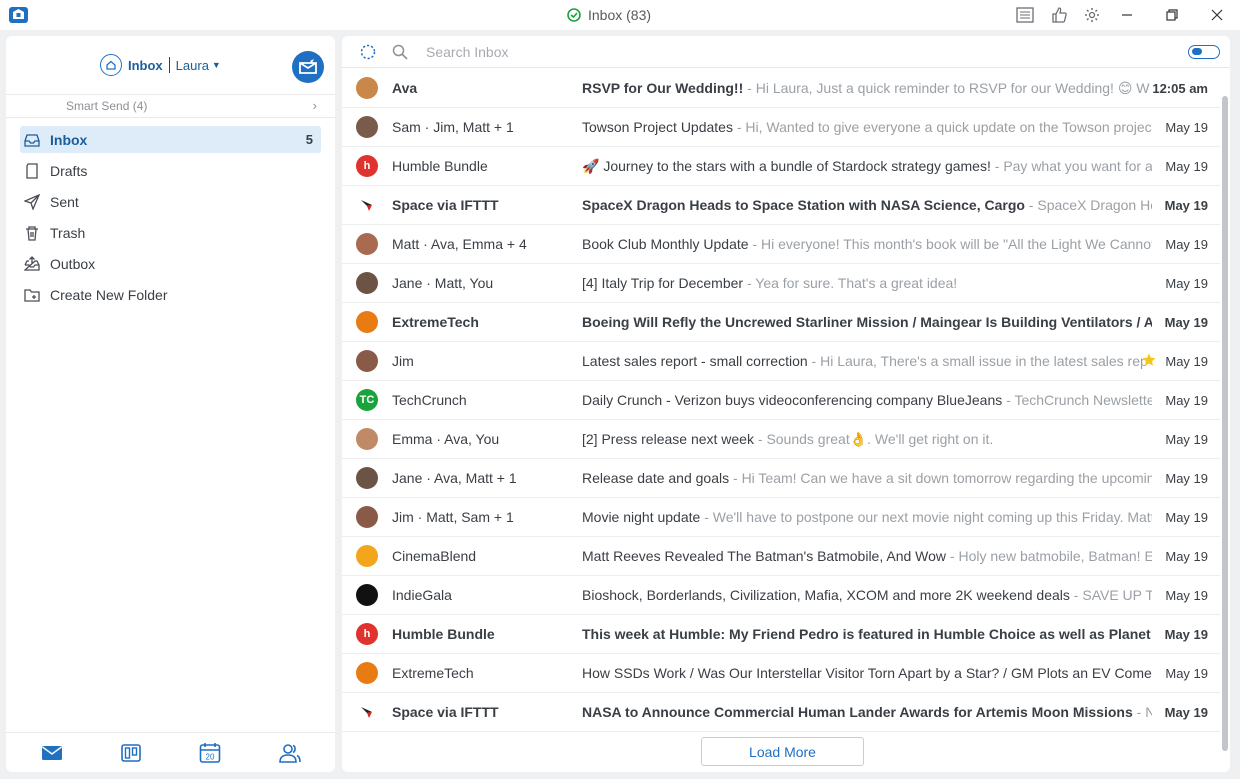 The image size is (1240, 779). What do you see at coordinates (782, 751) in the screenshot?
I see `load-more-button: Load More` at bounding box center [782, 751].